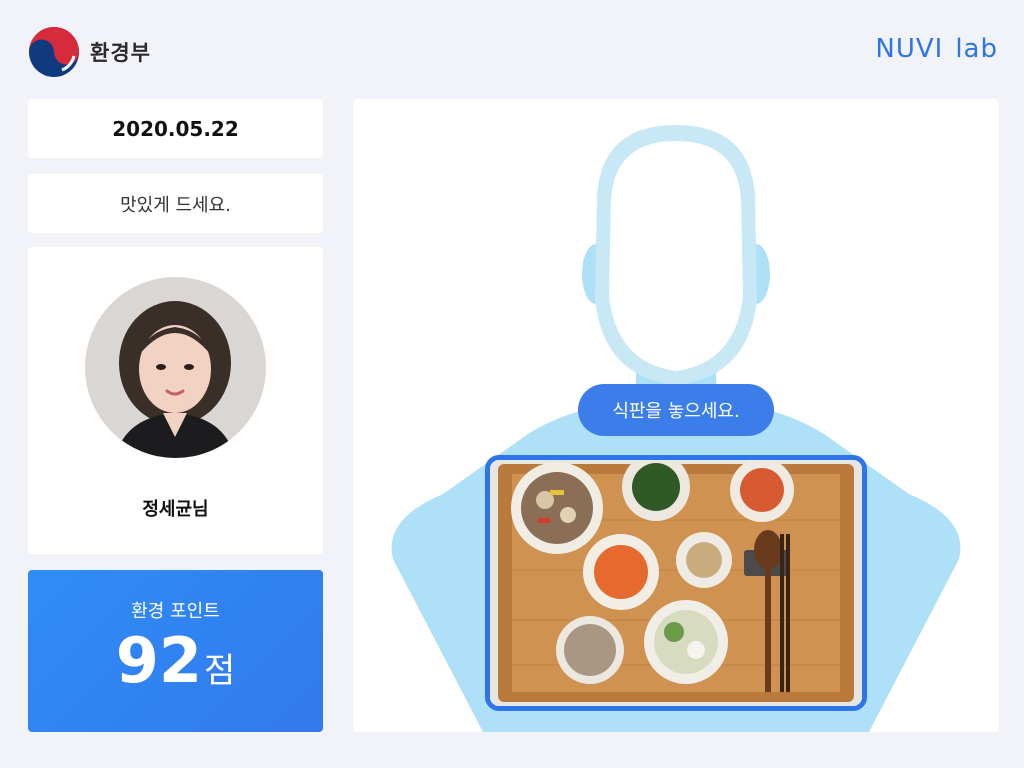 This screenshot has width=1024, height=768. Describe the element at coordinates (976, 49) in the screenshot. I see `brand-name-part2: lab` at that location.